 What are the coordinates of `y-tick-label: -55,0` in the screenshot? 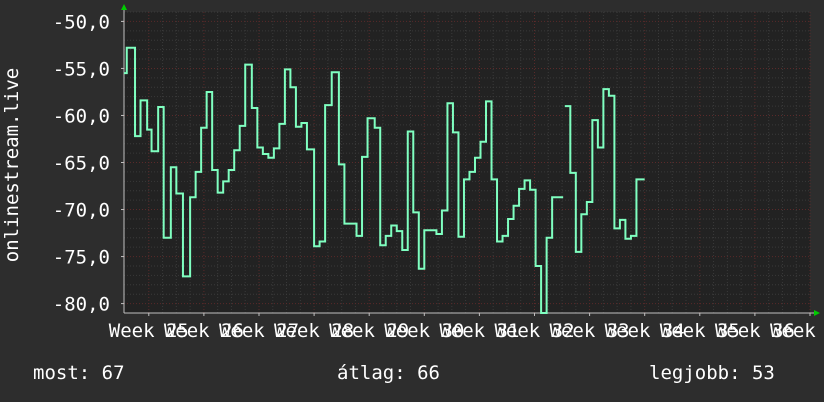 It's located at (81, 69).